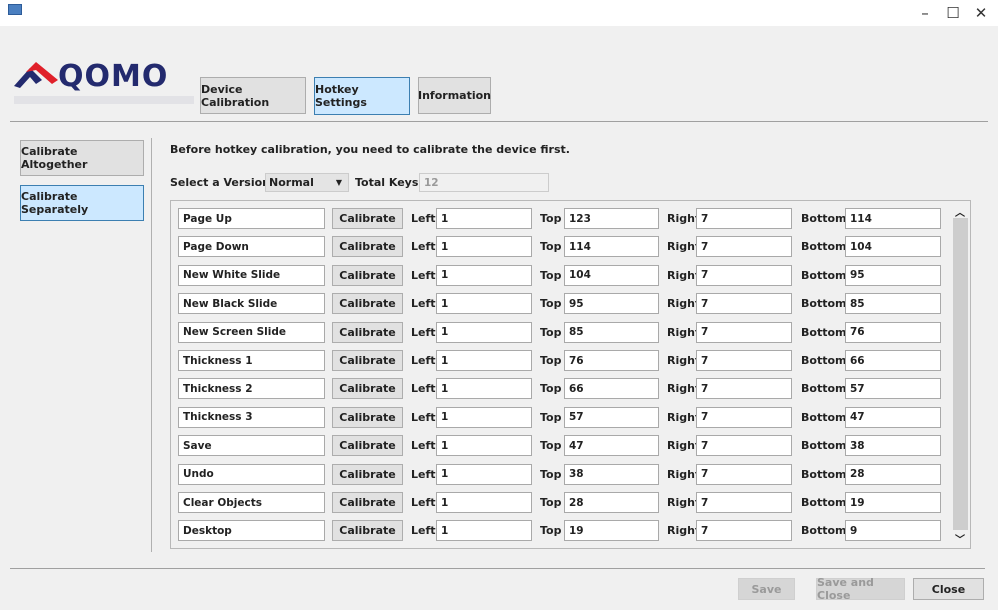  I want to click on bottom-label: Bottom, so click(824, 417).